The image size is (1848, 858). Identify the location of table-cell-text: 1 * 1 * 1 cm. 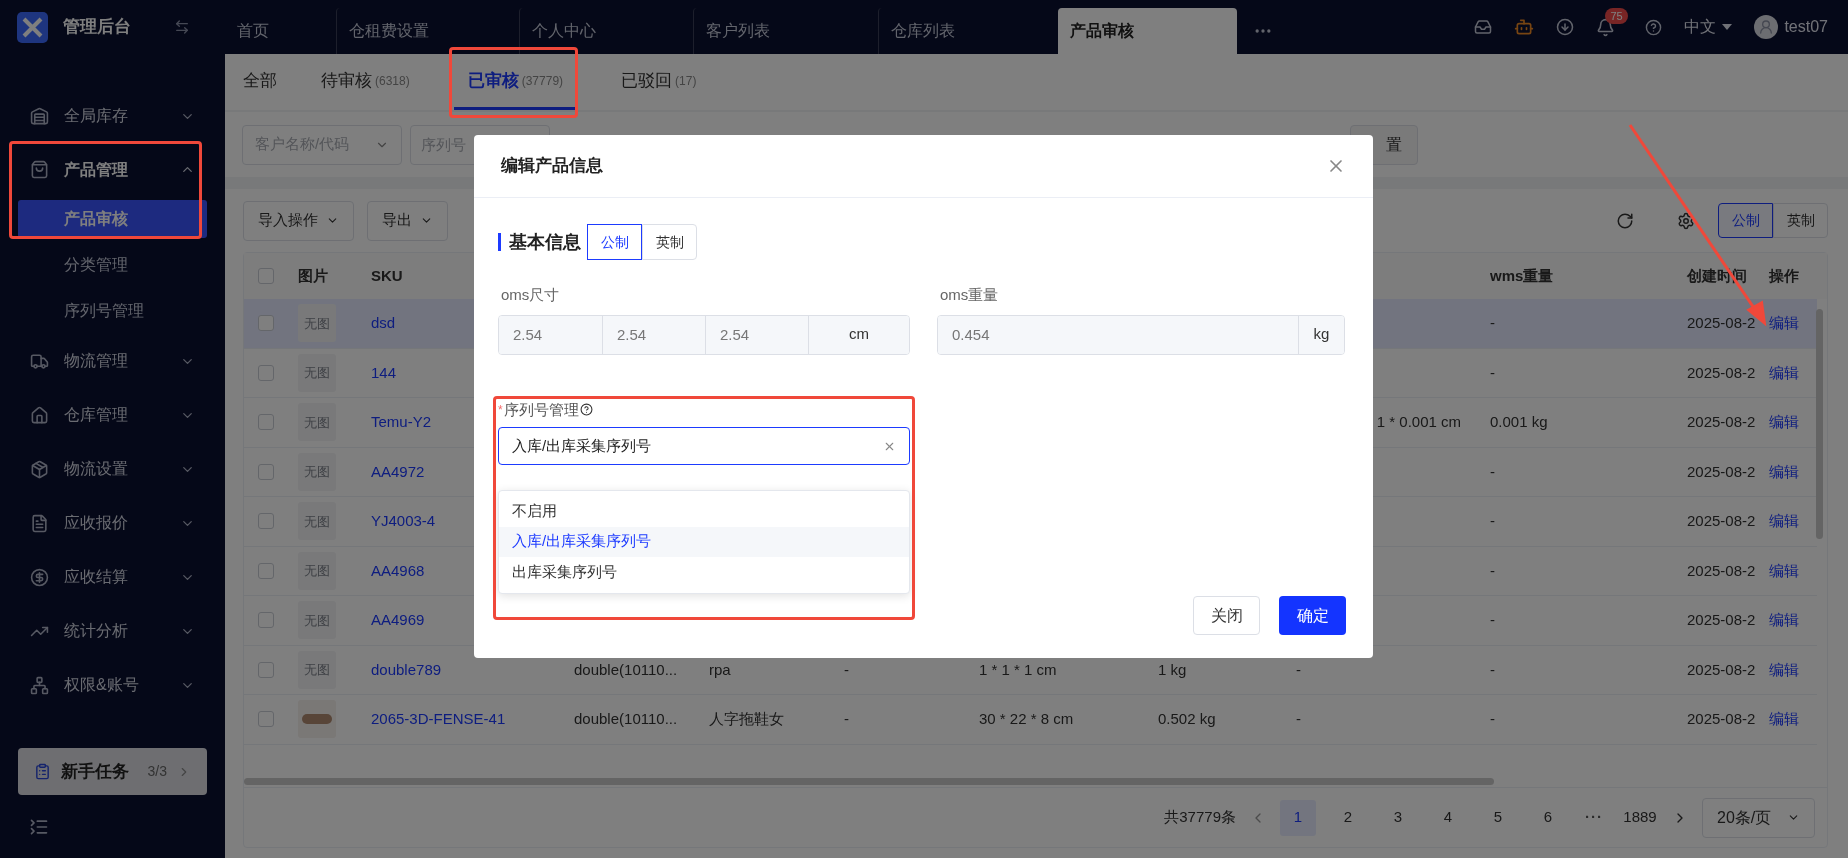
(1018, 669).